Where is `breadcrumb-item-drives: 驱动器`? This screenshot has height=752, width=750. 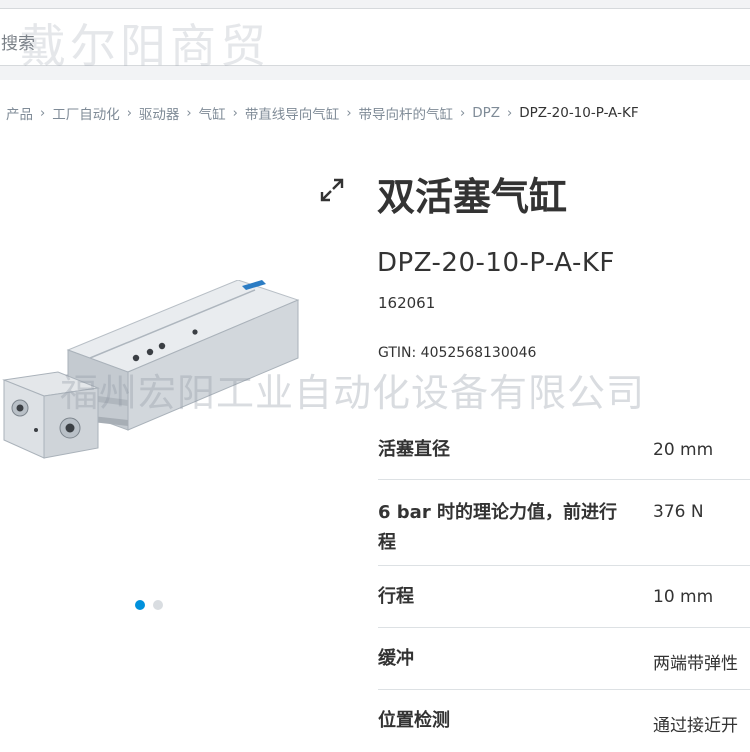 breadcrumb-item-drives: 驱动器 is located at coordinates (159, 113).